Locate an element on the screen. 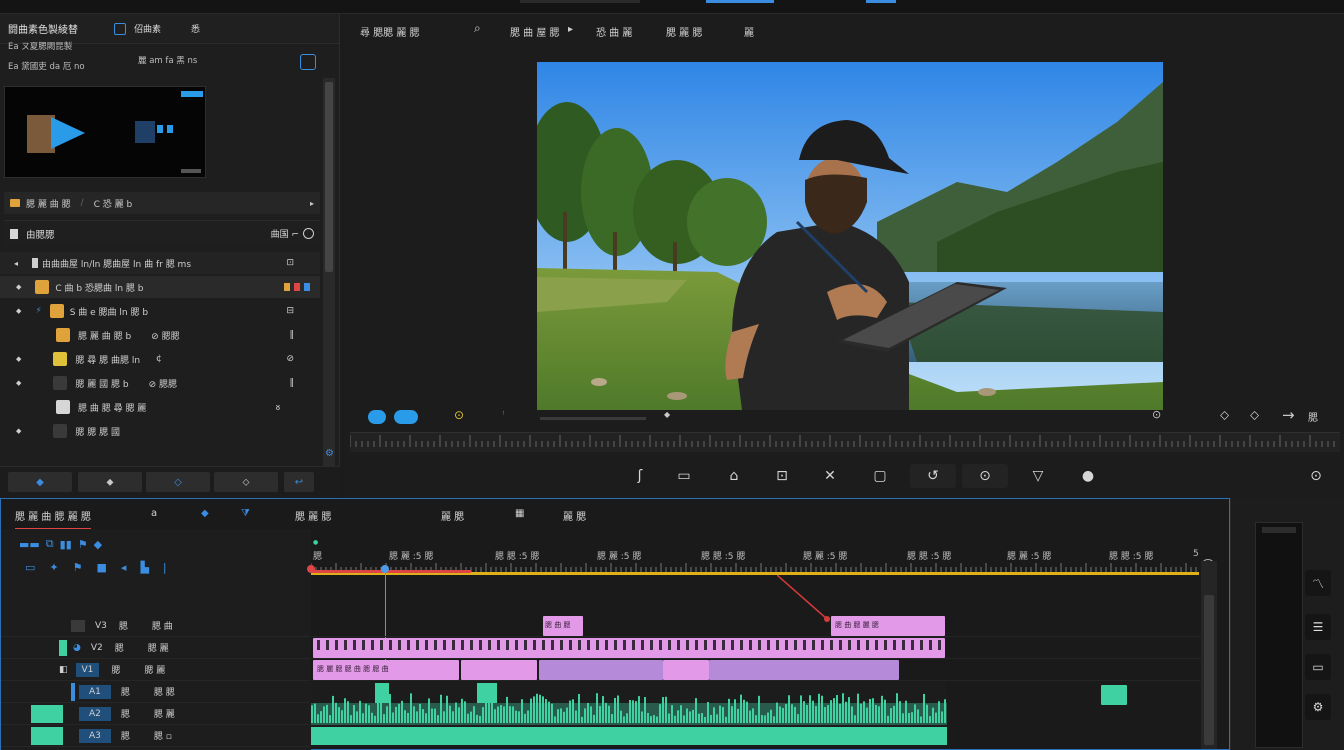 The image size is (1344, 750). monitor-menu-4: 麗 is located at coordinates (749, 31).